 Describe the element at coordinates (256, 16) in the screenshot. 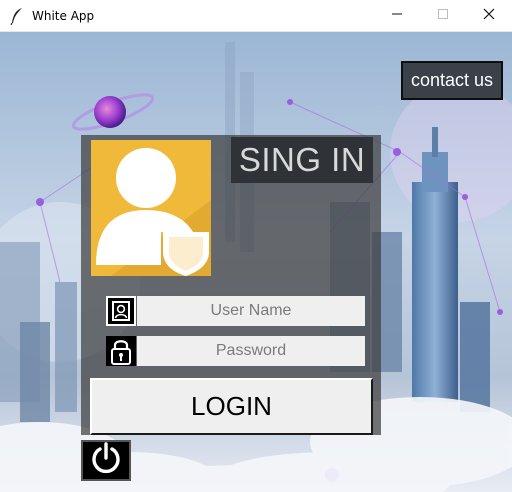

I see `window-titlebar: White App` at that location.